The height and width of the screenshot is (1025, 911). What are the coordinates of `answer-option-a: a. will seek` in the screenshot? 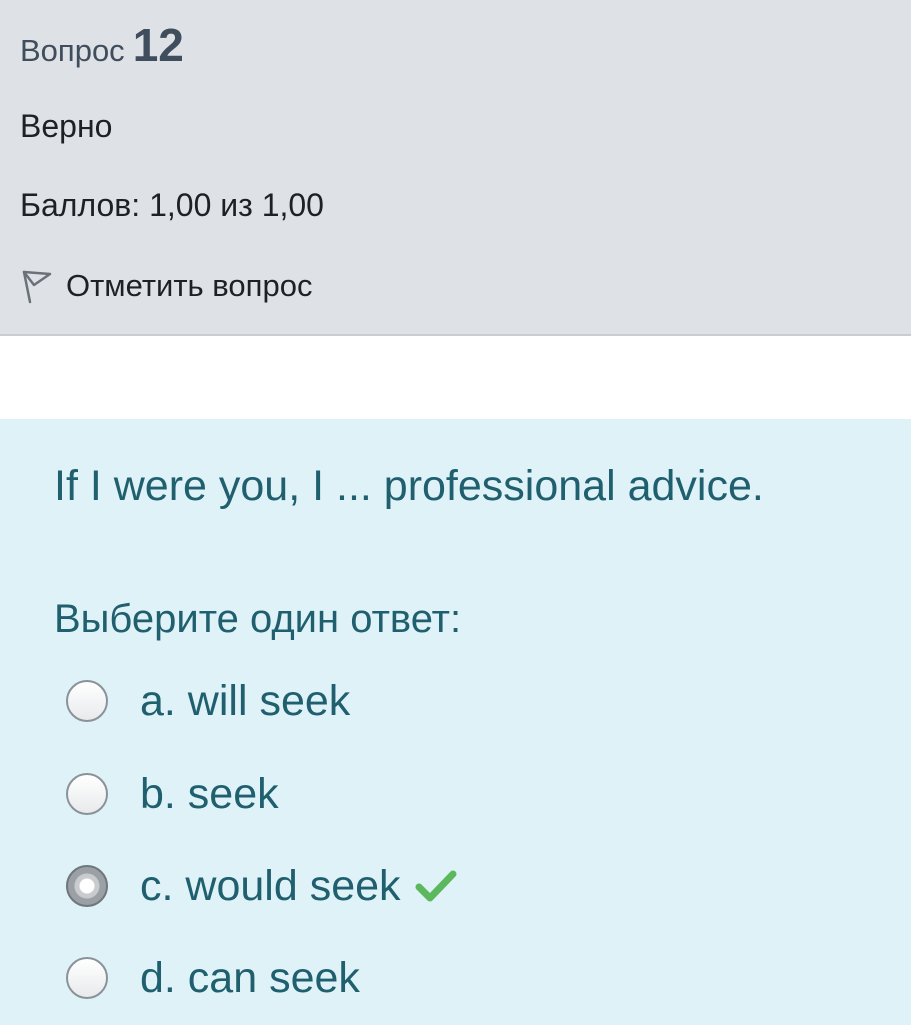 It's located at (208, 701).